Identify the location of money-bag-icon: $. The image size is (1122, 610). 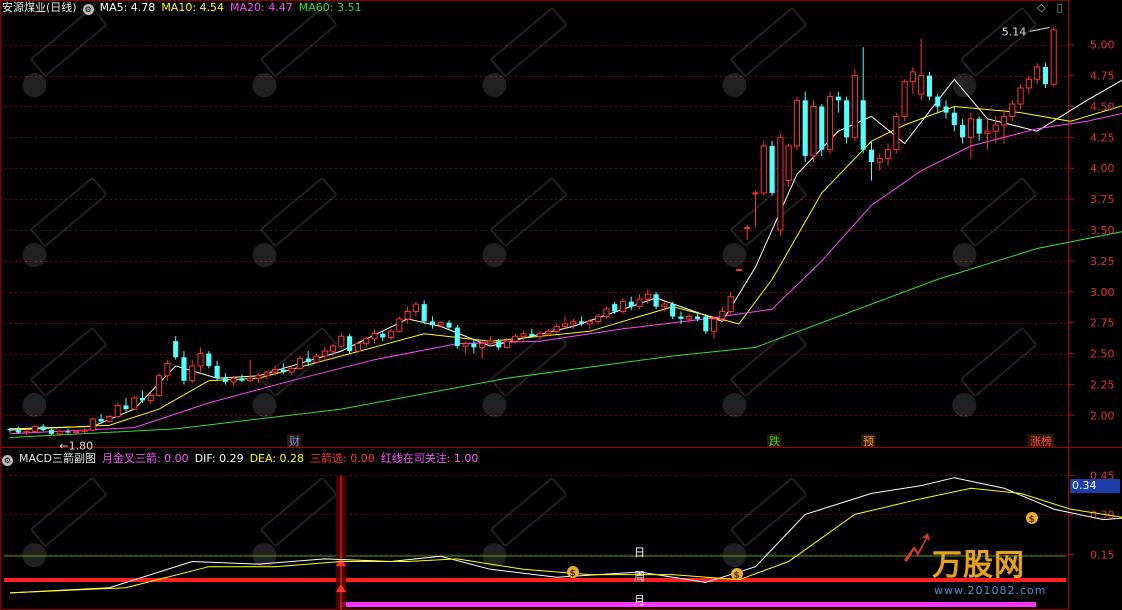
(573, 572).